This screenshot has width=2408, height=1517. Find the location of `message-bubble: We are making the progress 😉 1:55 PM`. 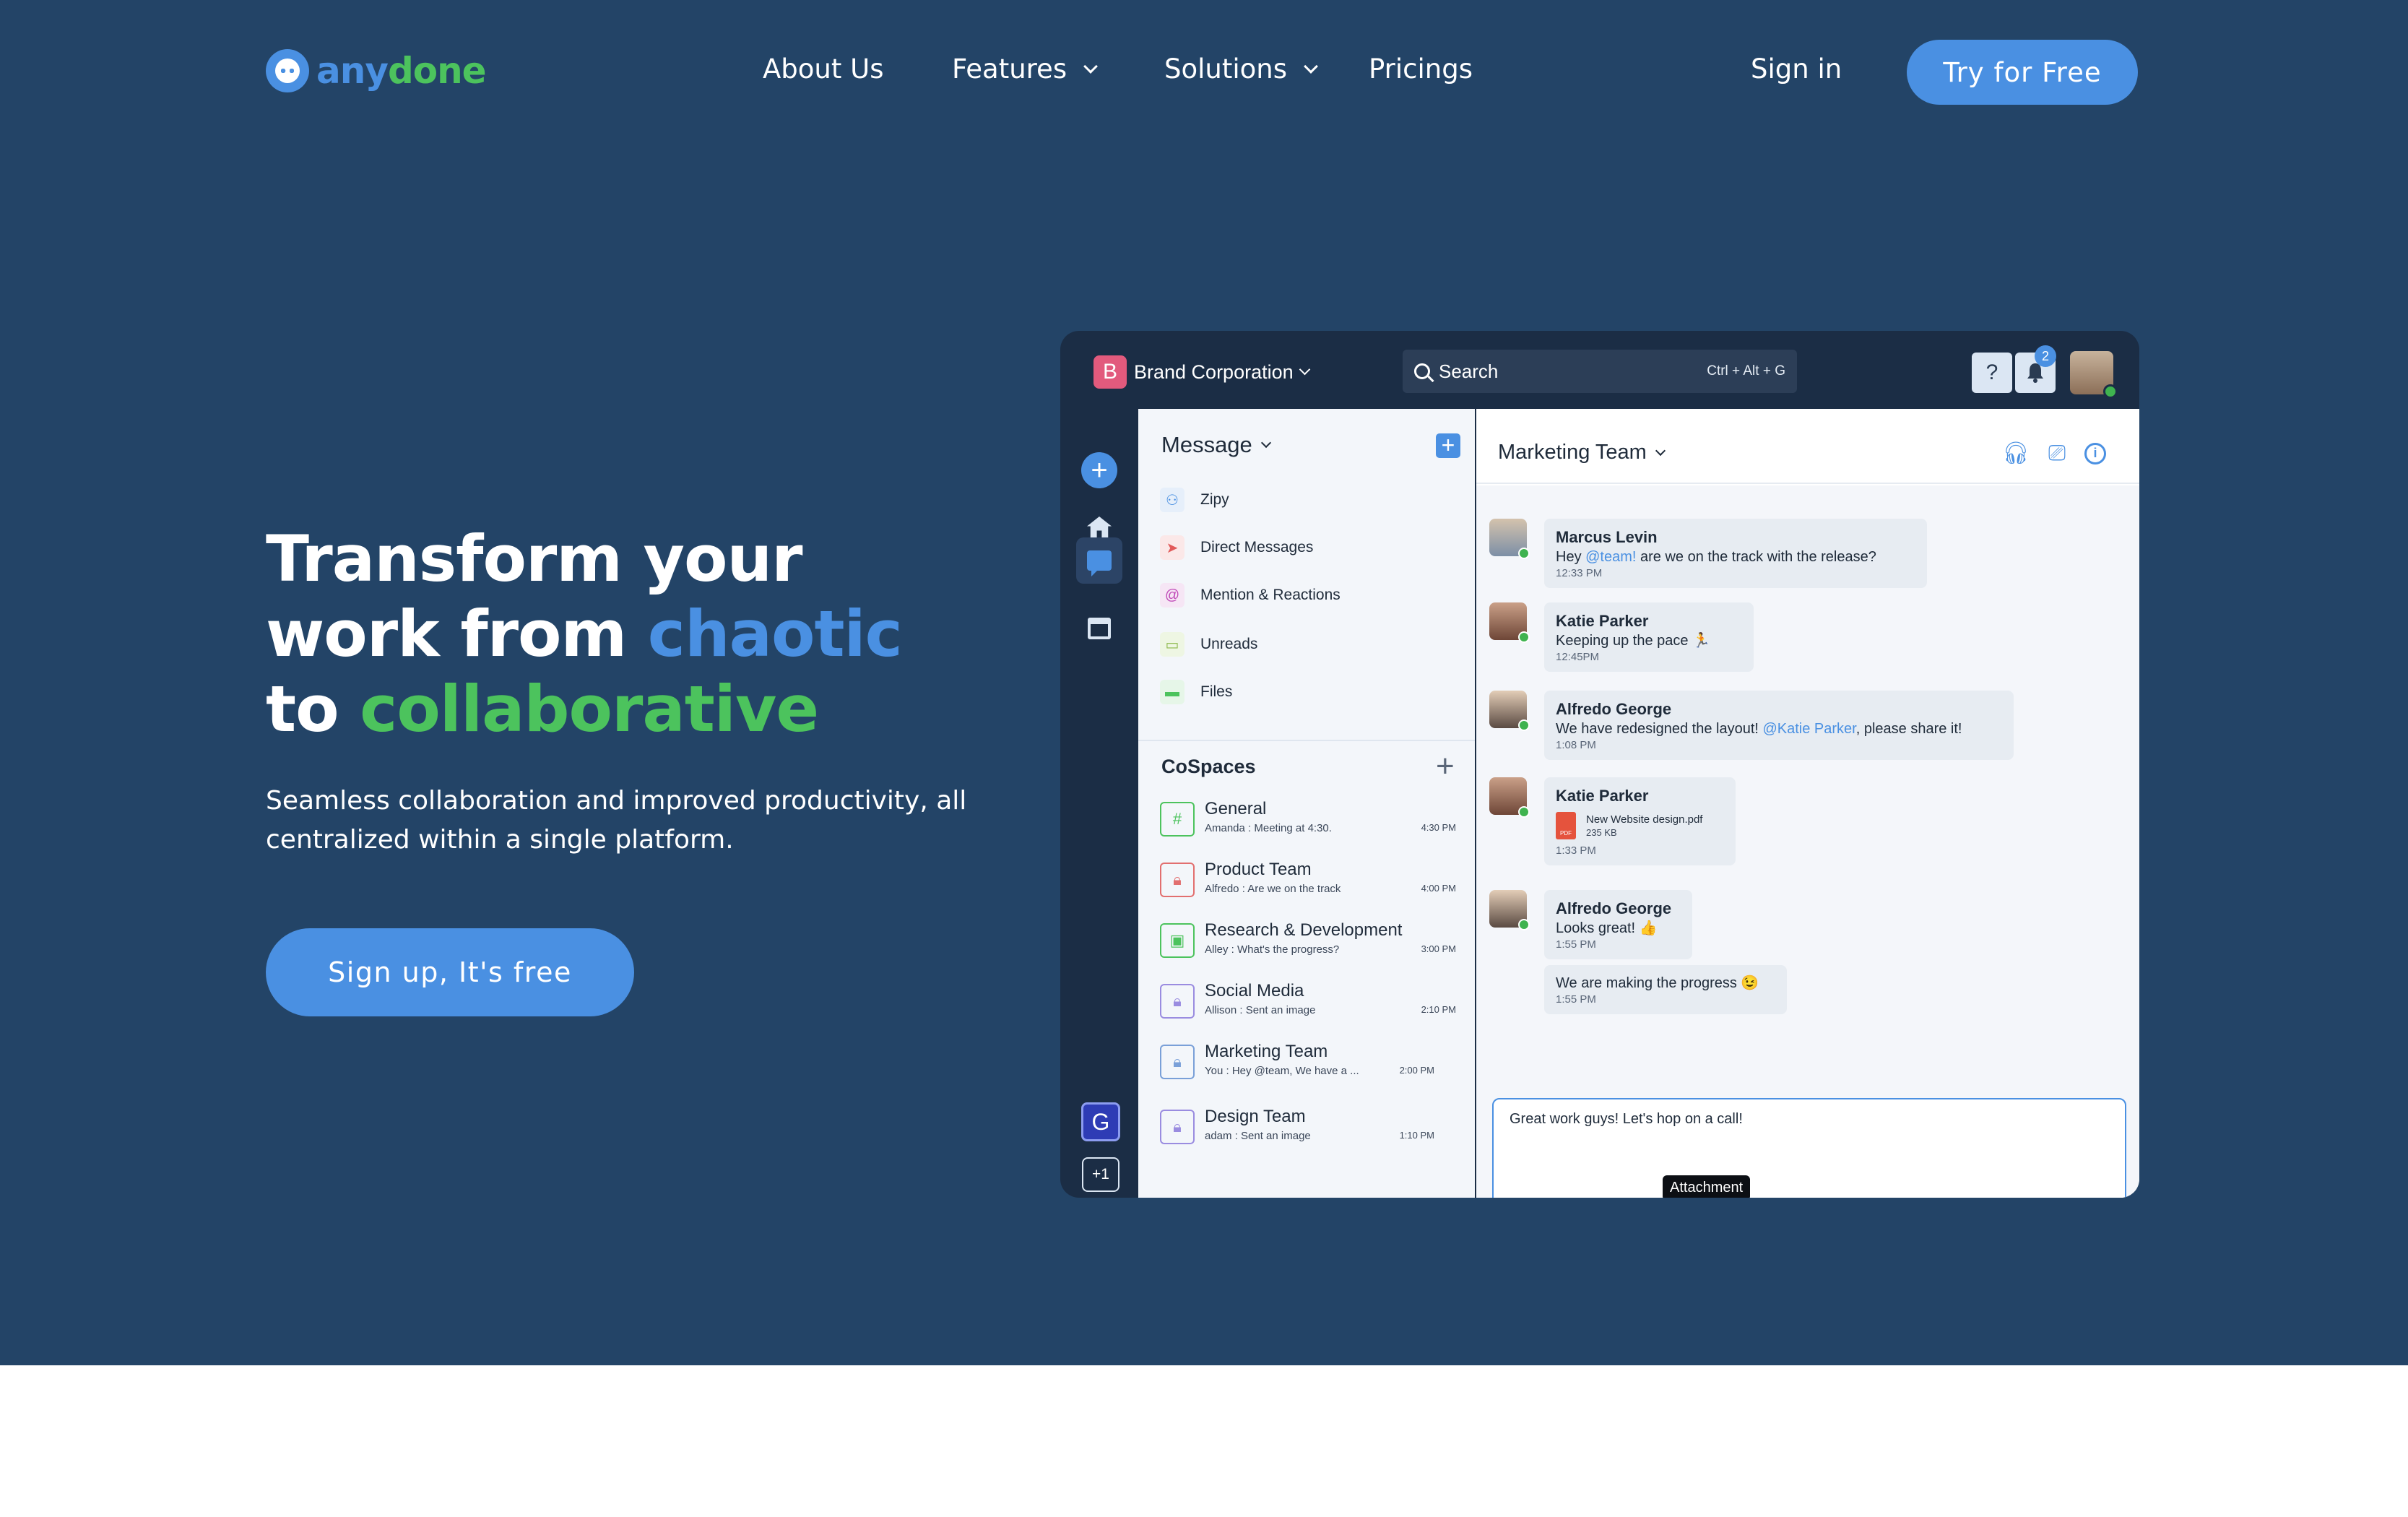

message-bubble: We are making the progress 😉 1:55 PM is located at coordinates (1665, 989).